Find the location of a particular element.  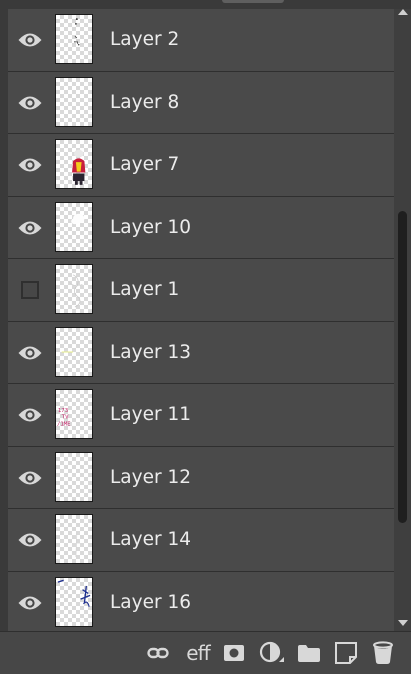

adjustment-icon is located at coordinates (271, 652).